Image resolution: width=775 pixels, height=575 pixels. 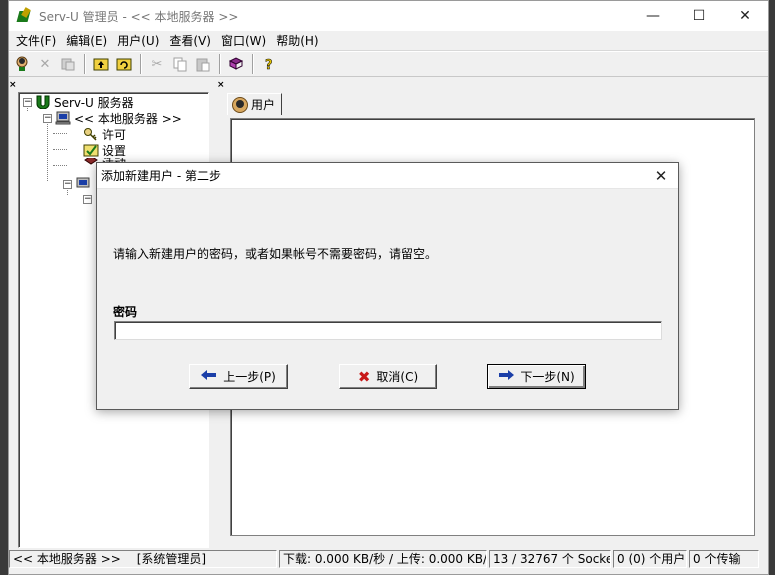 I want to click on dialog-instruction: 请输入新建用户的密码，或者如果帐号不需要密码，请留空。, so click(x=275, y=254).